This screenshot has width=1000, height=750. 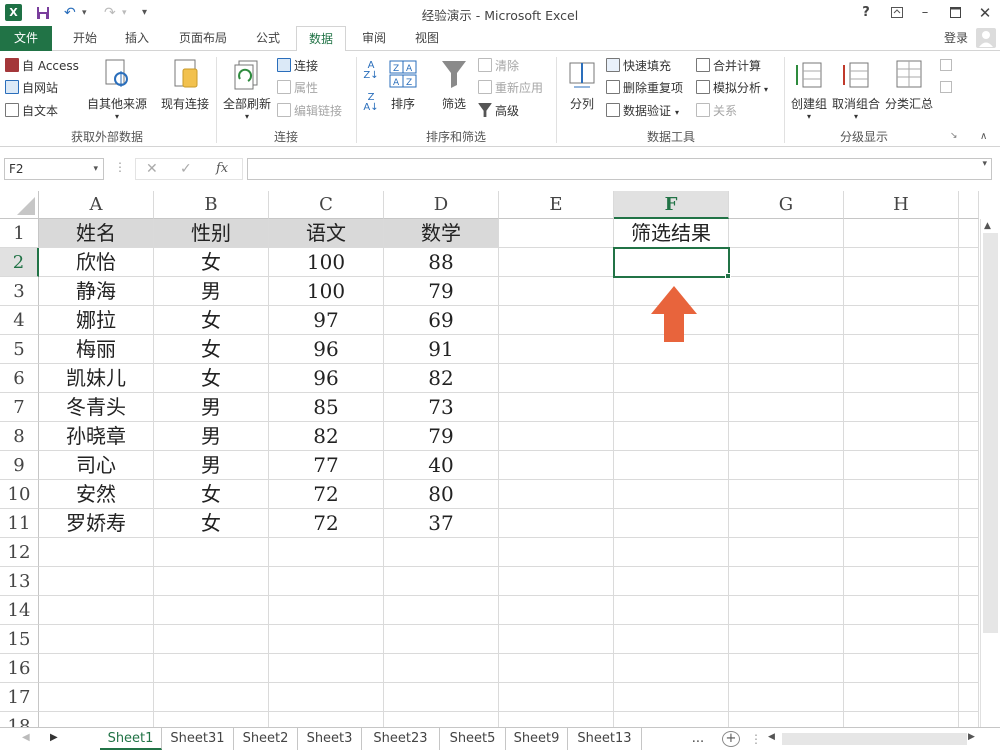 I want to click on sheet-tab-sheet13: Sheet13, so click(x=605, y=739).